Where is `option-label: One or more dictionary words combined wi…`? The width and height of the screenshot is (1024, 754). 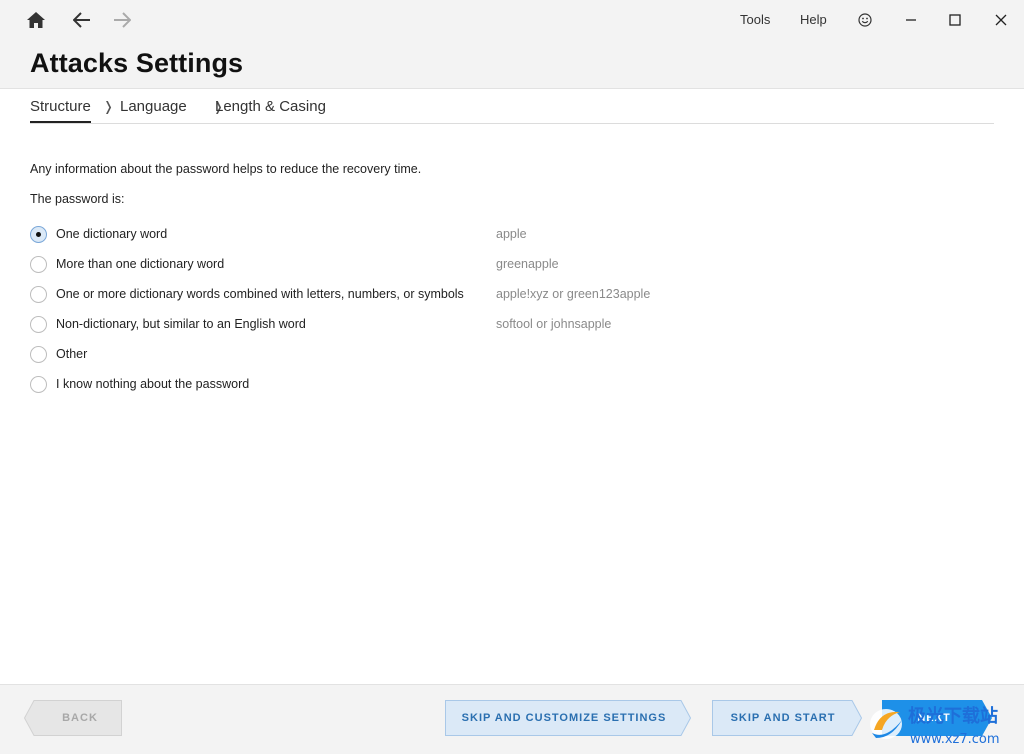
option-label: One or more dictionary words combined wi… is located at coordinates (260, 294).